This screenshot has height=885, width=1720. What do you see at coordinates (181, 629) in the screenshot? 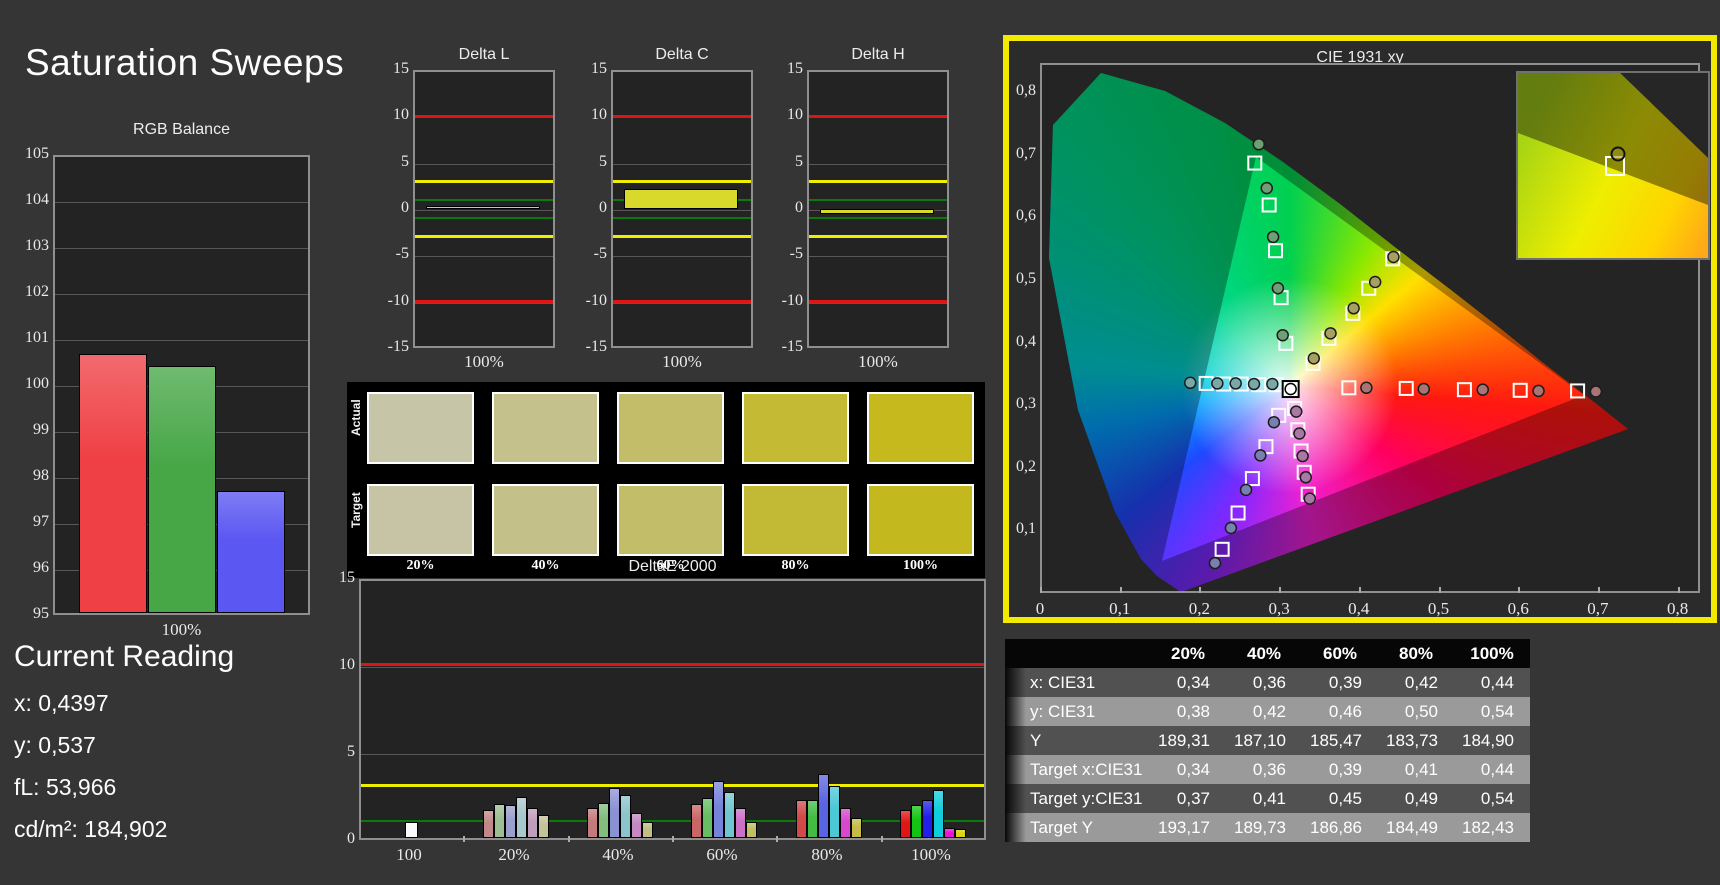
I see `rgb-xlabel: 100%` at bounding box center [181, 629].